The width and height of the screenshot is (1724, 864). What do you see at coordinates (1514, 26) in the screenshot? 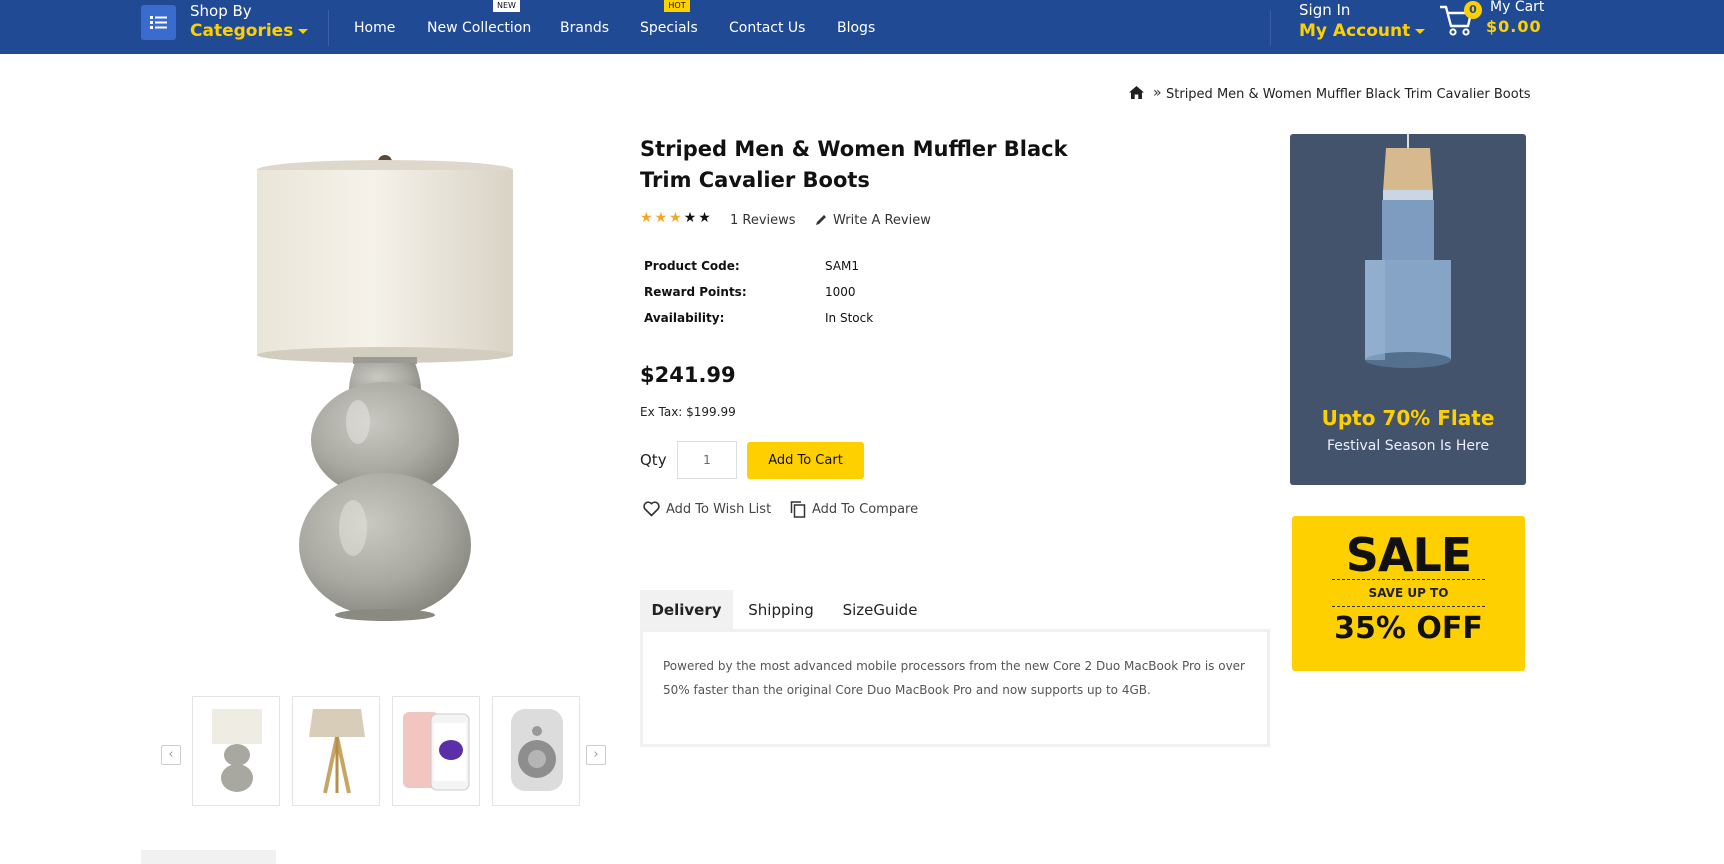
I see `cart-total: $0.00` at bounding box center [1514, 26].